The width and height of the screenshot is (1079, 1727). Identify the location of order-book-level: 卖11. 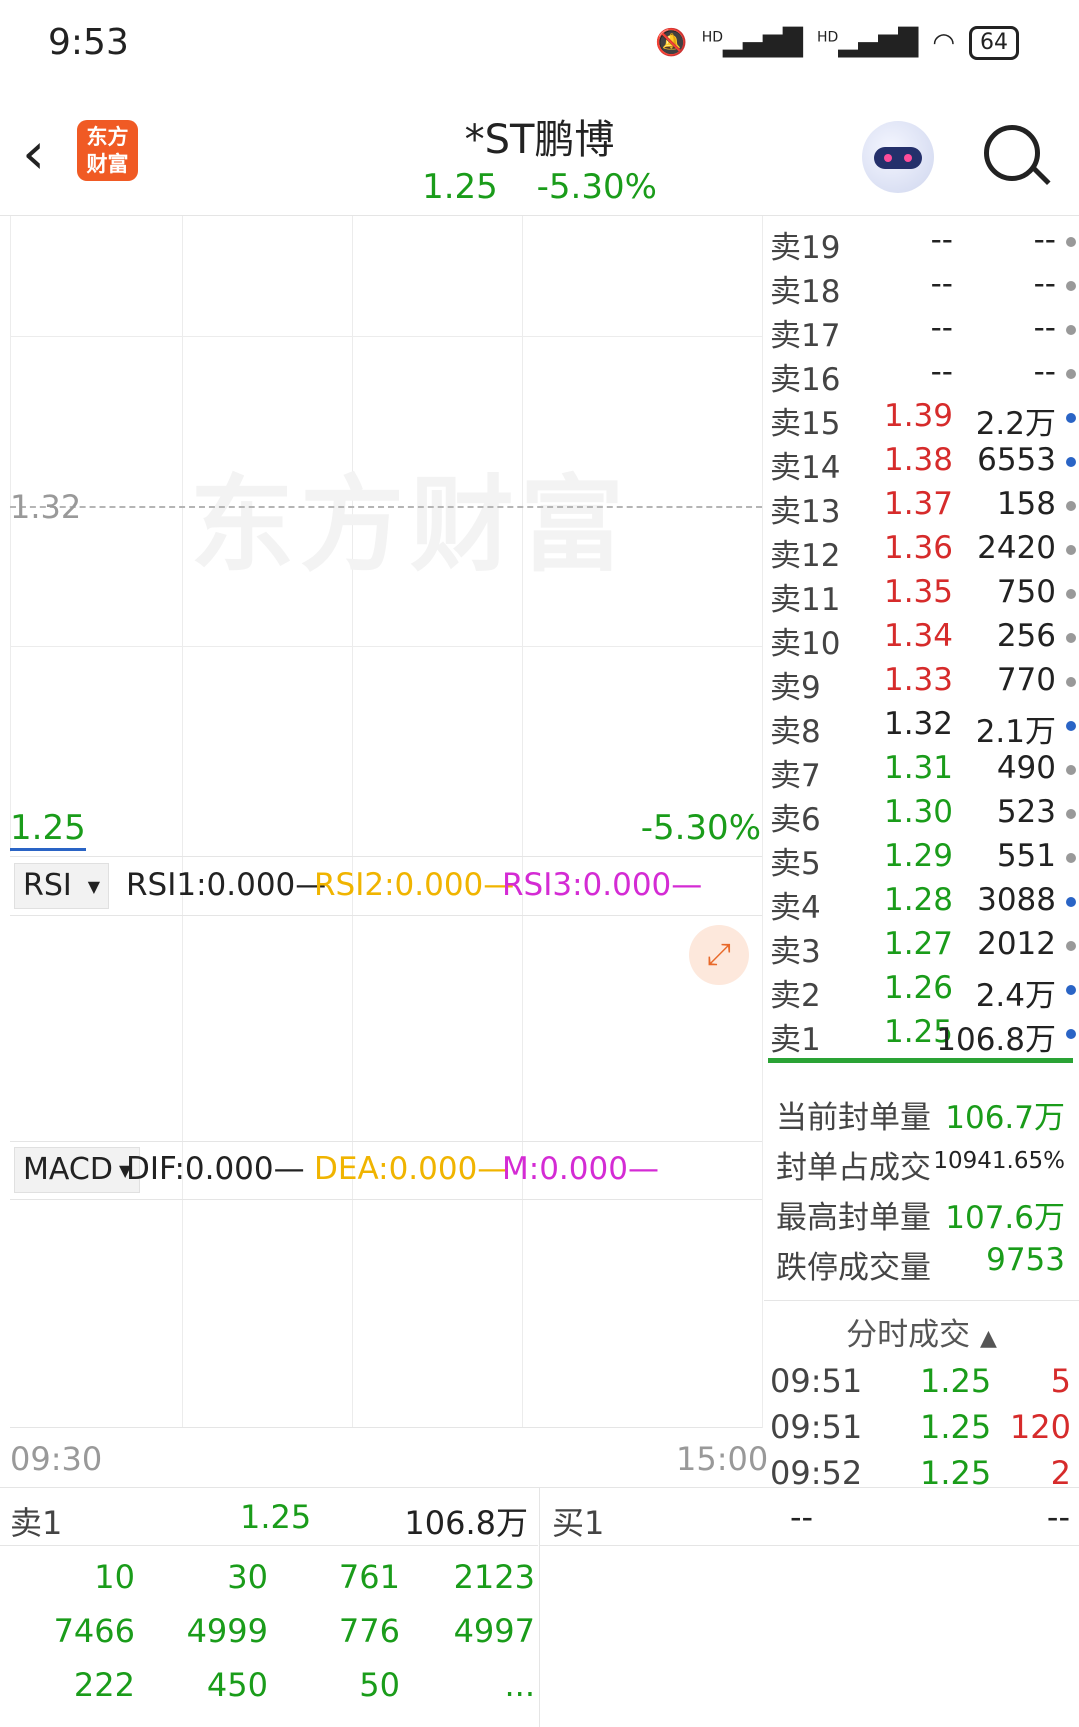
(805, 600).